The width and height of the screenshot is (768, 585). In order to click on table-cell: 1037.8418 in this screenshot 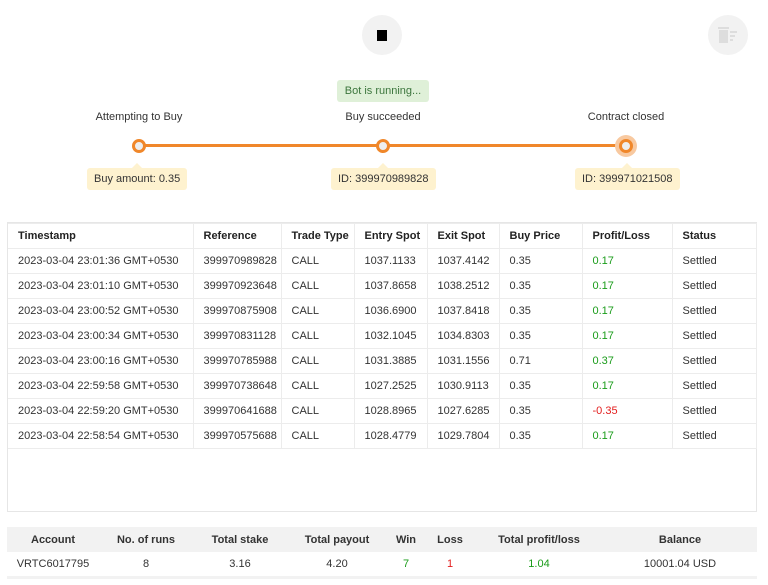, I will do `click(463, 311)`.